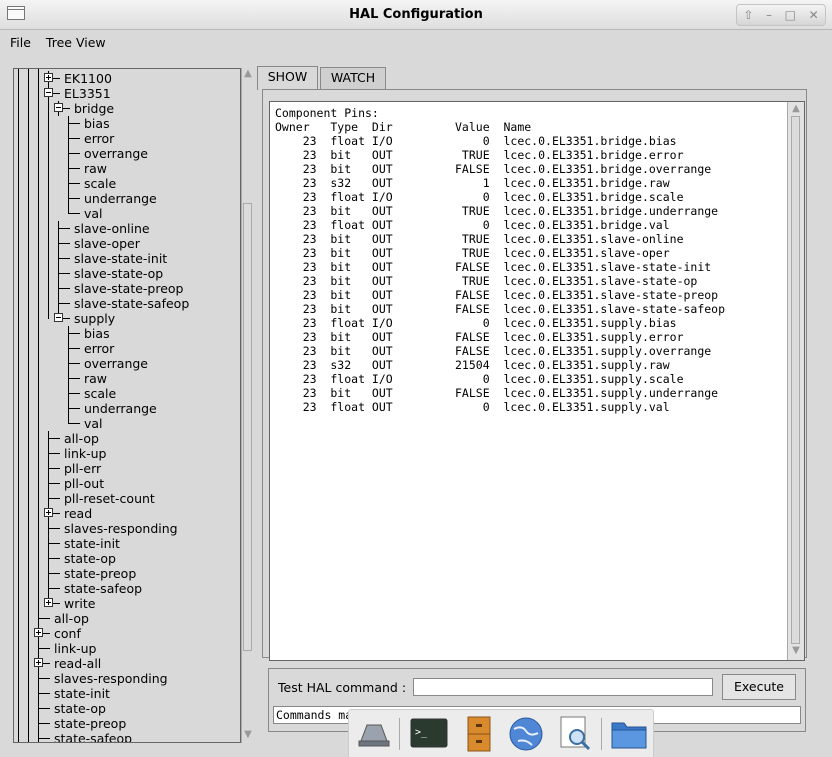  What do you see at coordinates (479, 734) in the screenshot?
I see `file-cabinet-icon` at bounding box center [479, 734].